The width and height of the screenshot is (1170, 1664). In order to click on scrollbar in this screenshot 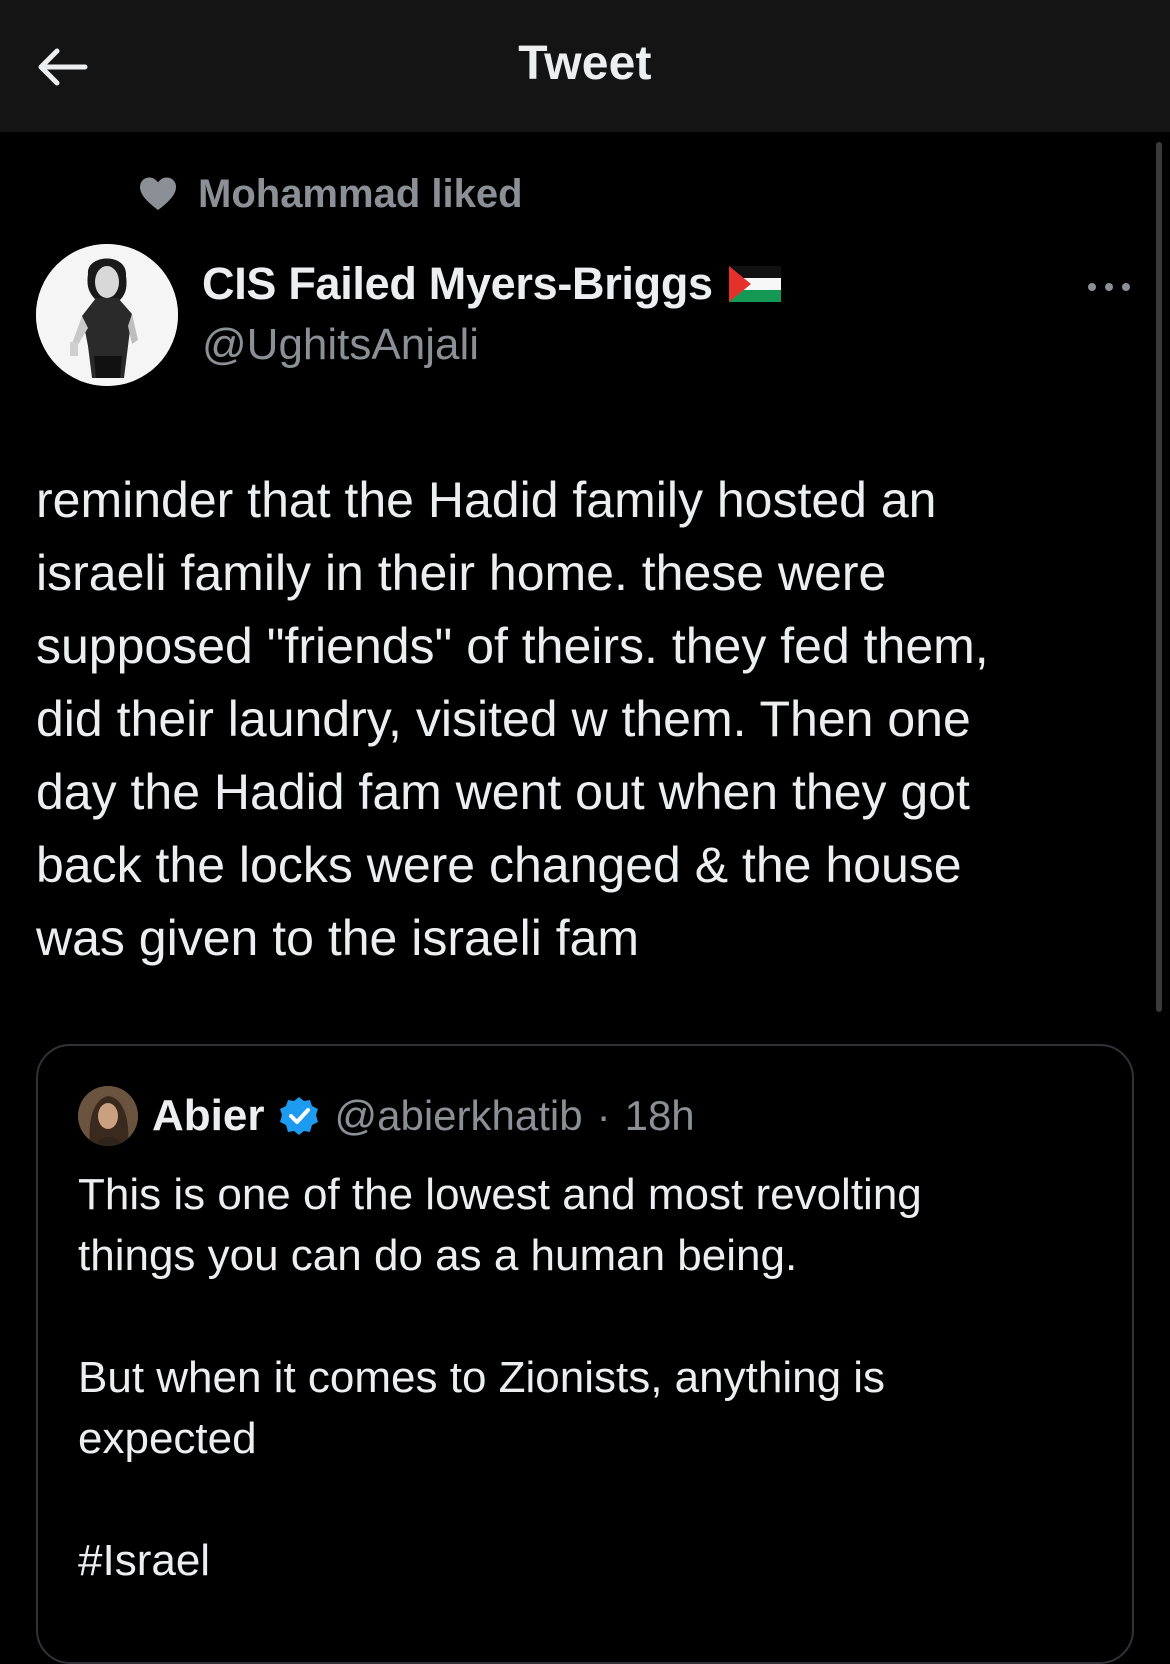, I will do `click(1159, 577)`.